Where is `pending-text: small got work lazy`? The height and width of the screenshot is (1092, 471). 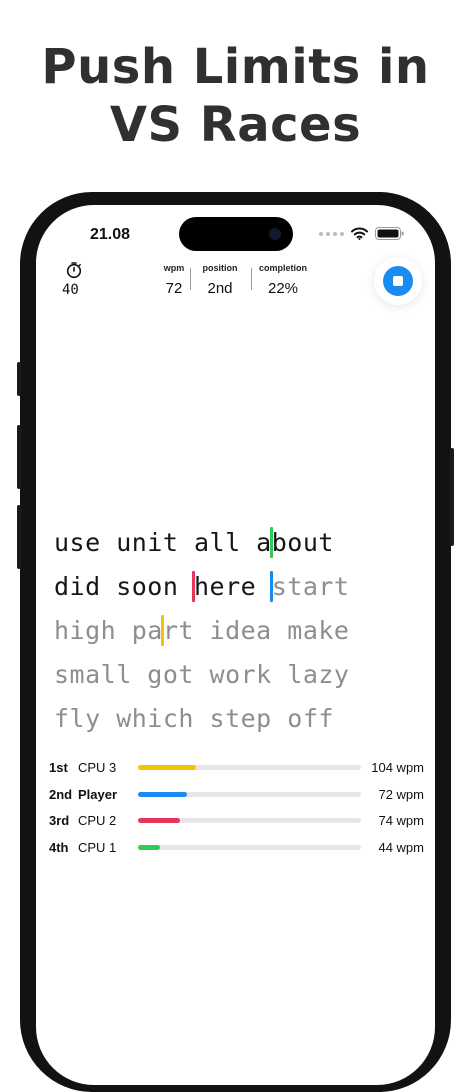 pending-text: small got work lazy is located at coordinates (202, 674).